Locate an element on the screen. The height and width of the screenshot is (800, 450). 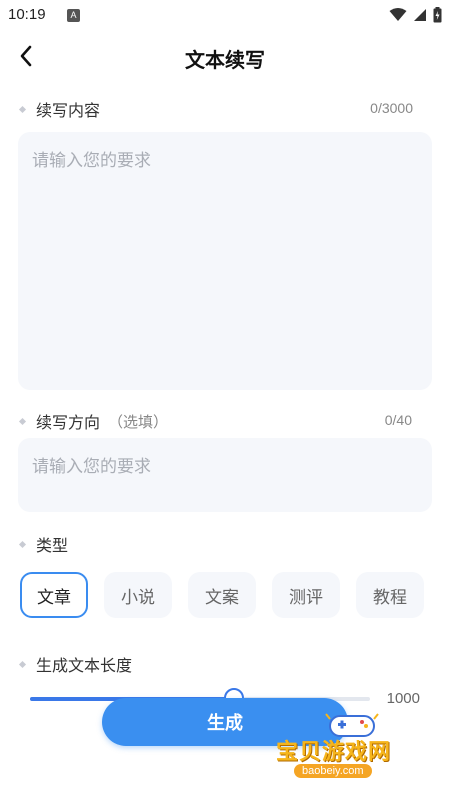
watermark-url: baobeiy.com is located at coordinates (333, 771).